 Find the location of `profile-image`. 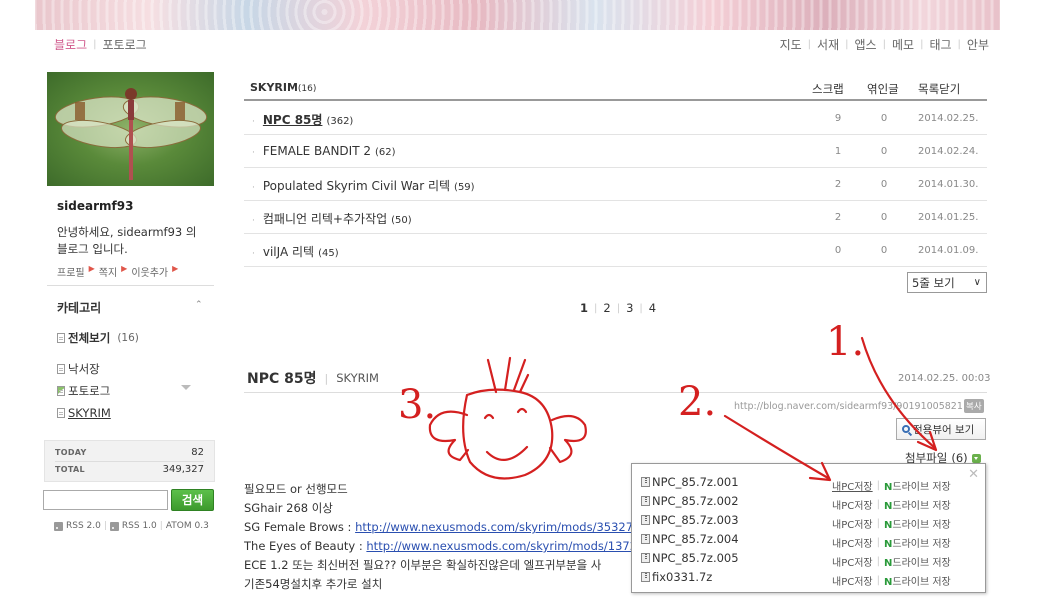

profile-image is located at coordinates (130, 129).